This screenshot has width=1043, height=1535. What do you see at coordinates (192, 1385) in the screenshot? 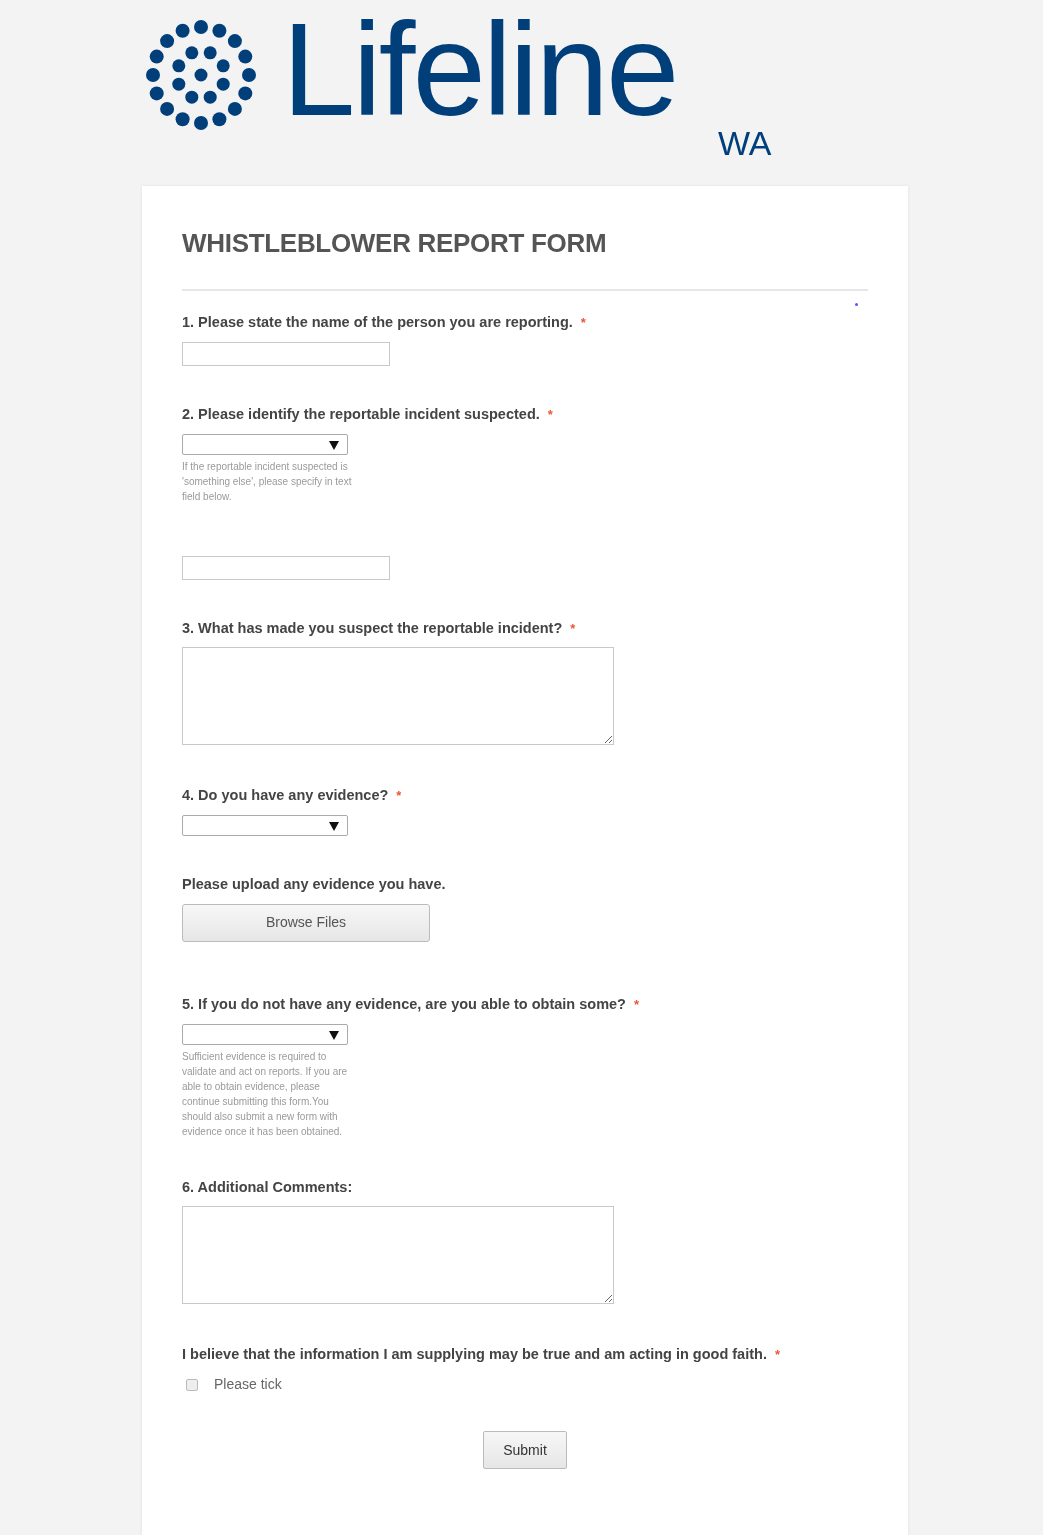
I see `checkbox` at bounding box center [192, 1385].